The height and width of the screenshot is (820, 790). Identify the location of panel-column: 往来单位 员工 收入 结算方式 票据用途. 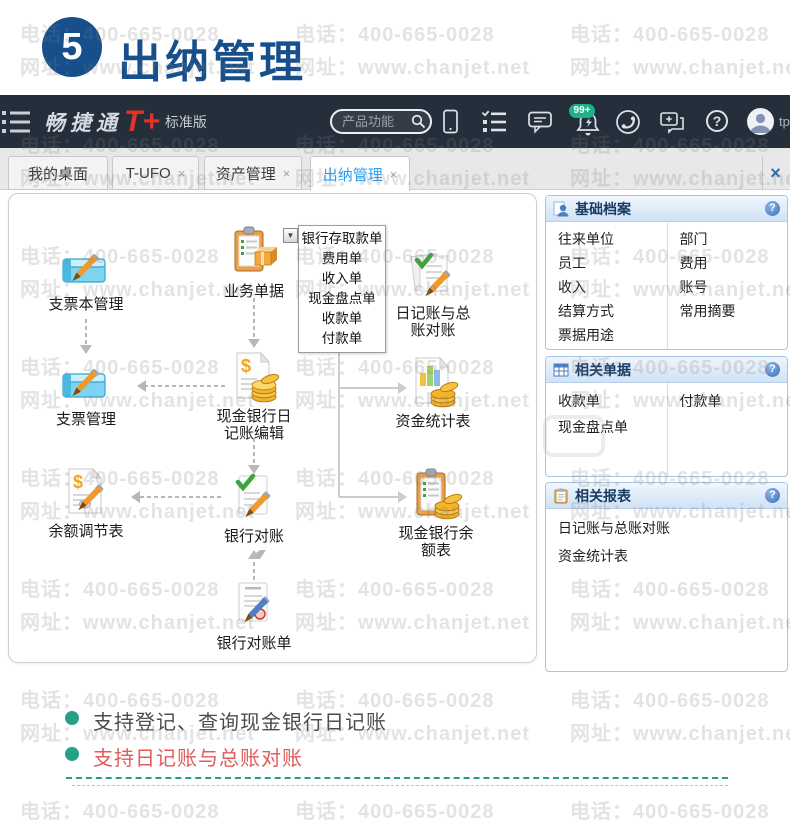
(606, 285).